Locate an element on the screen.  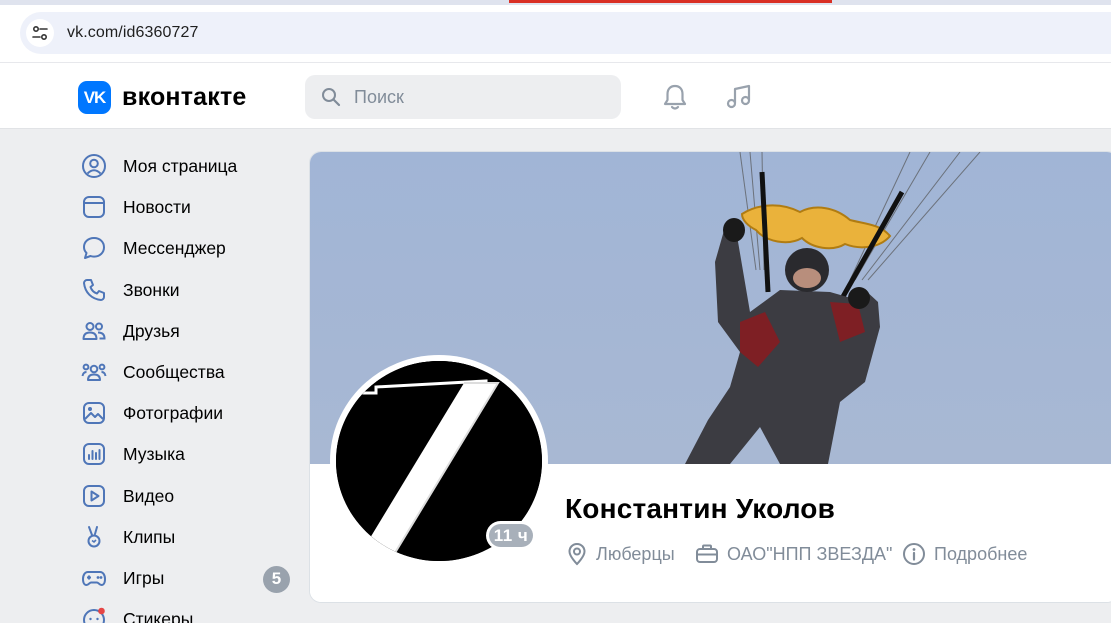
profile-city-text: Люберцы is located at coordinates (635, 553).